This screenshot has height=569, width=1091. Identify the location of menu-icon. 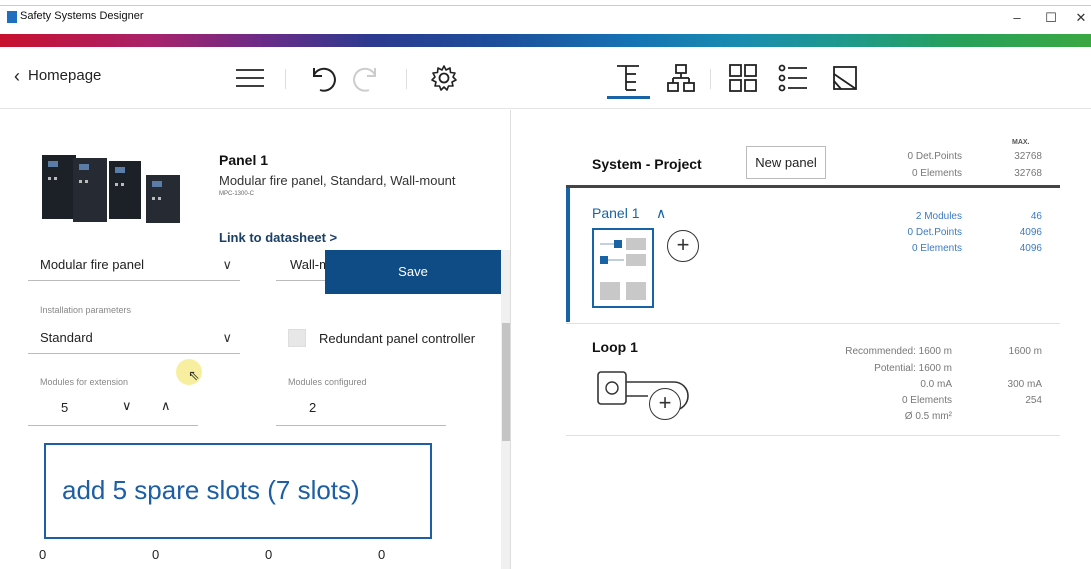
(250, 78).